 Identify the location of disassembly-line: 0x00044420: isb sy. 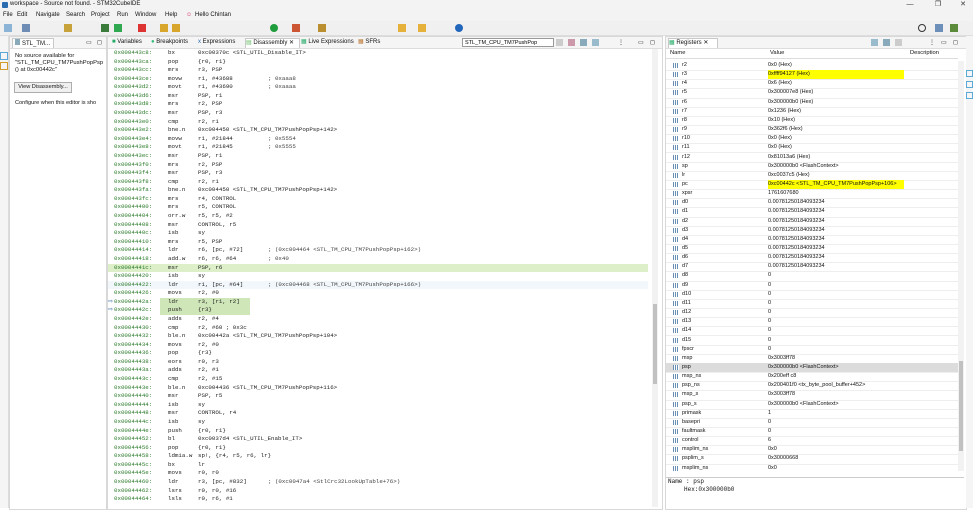
(378, 276).